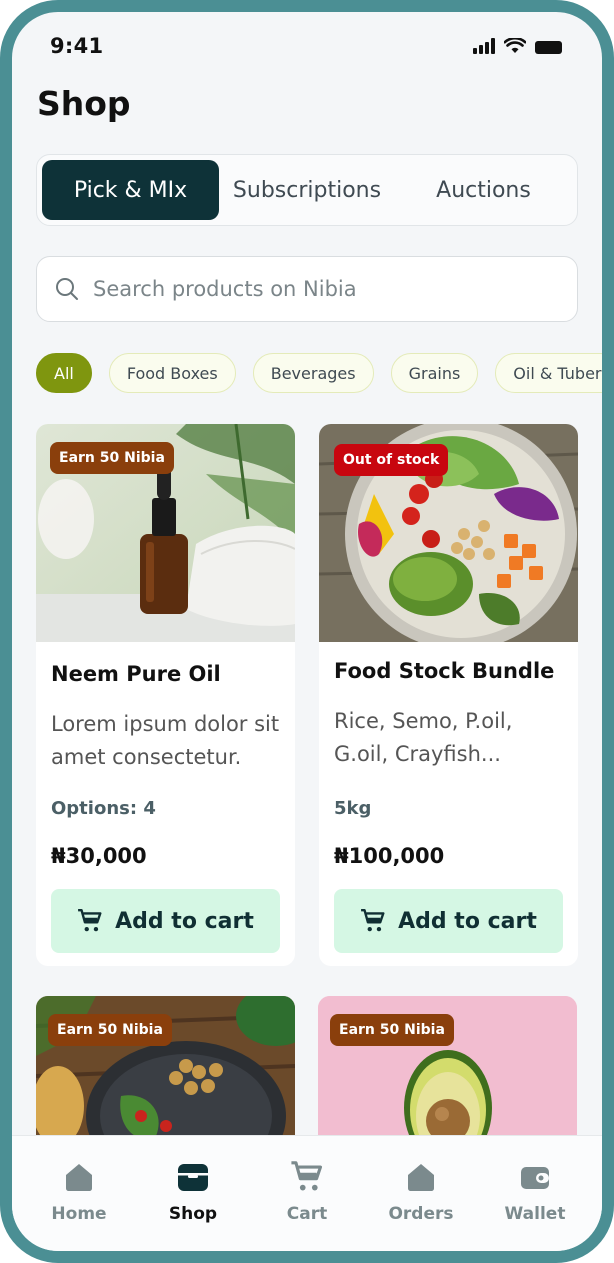 The width and height of the screenshot is (614, 1263). What do you see at coordinates (172, 373) in the screenshot?
I see `chip-food-boxes: Food Boxes` at bounding box center [172, 373].